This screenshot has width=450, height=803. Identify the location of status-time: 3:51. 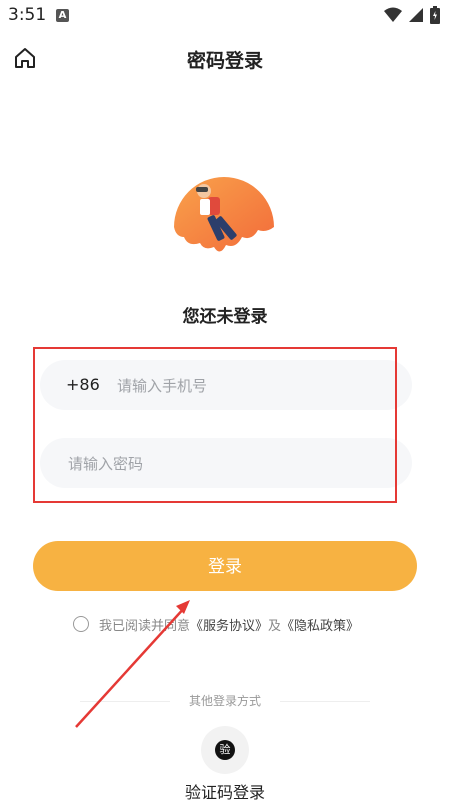
(27, 15).